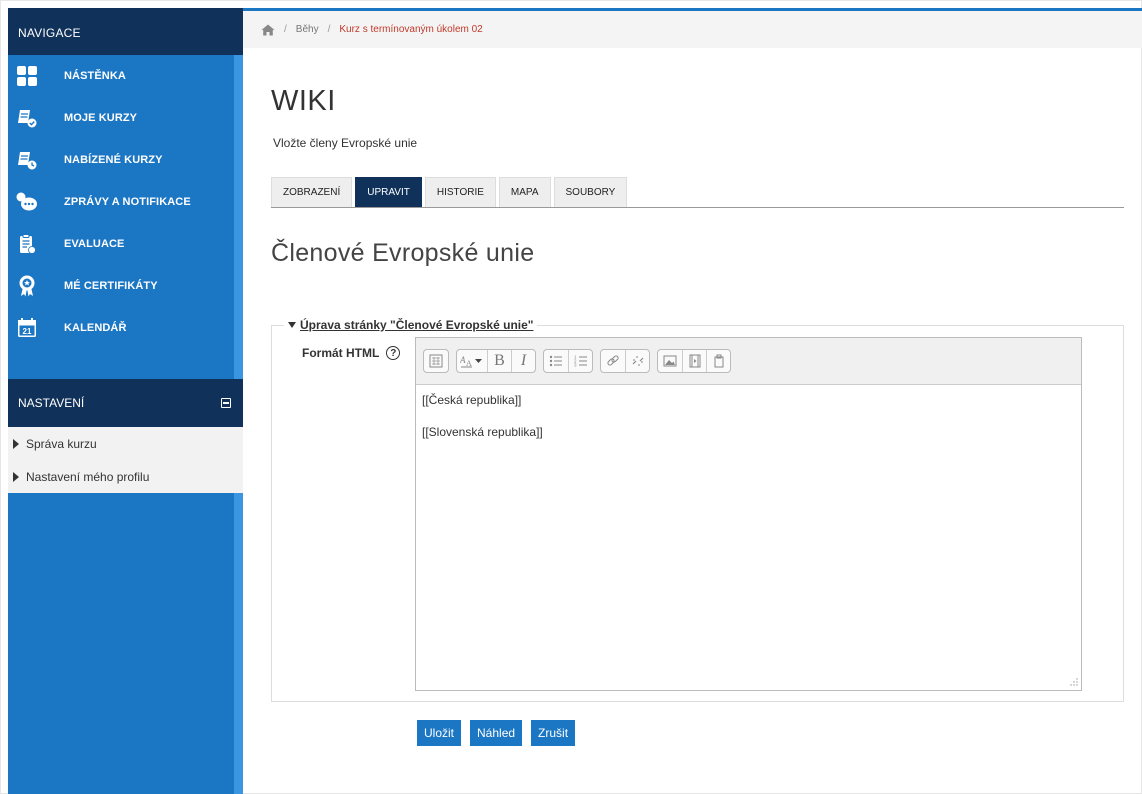 This screenshot has height=794, width=1142. I want to click on tab-view: ZOBRAZENÍ, so click(312, 192).